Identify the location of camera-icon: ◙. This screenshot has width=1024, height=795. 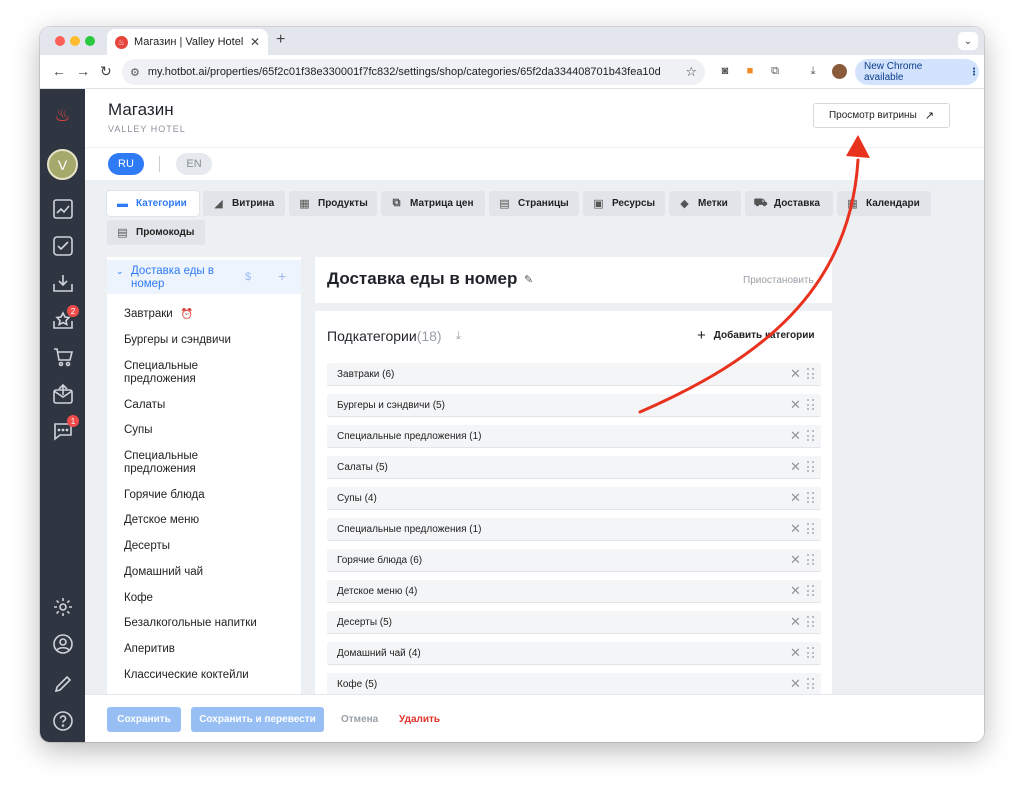
(725, 71).